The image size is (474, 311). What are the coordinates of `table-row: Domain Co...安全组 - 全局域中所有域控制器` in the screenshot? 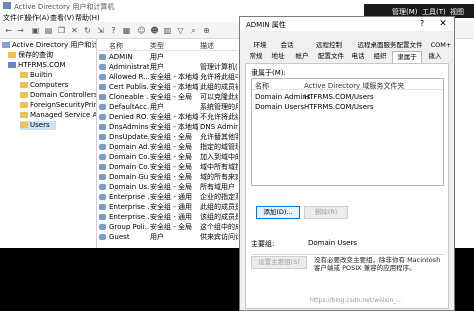 It's located at (168, 167).